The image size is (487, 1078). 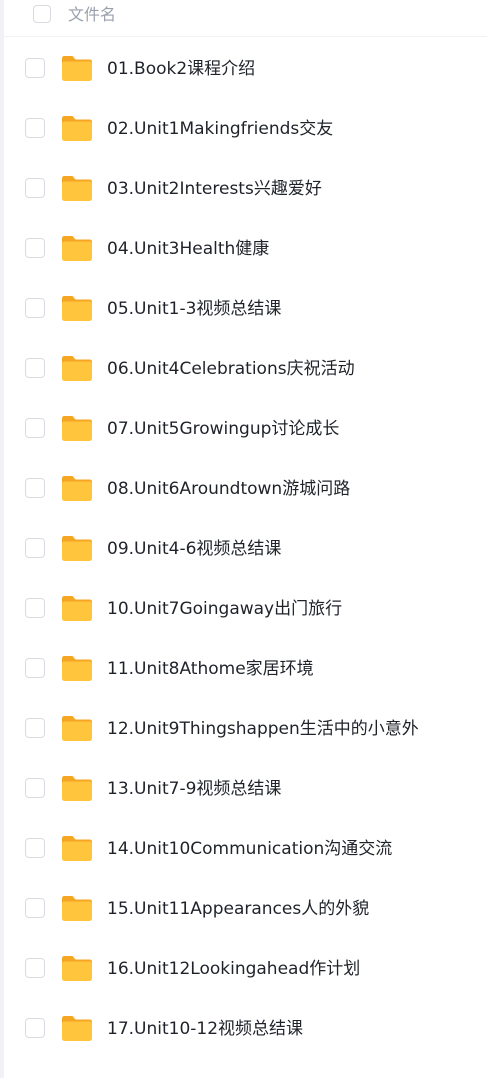 What do you see at coordinates (223, 429) in the screenshot?
I see `folder-name: 07.Unit5Growingup讨论成长` at bounding box center [223, 429].